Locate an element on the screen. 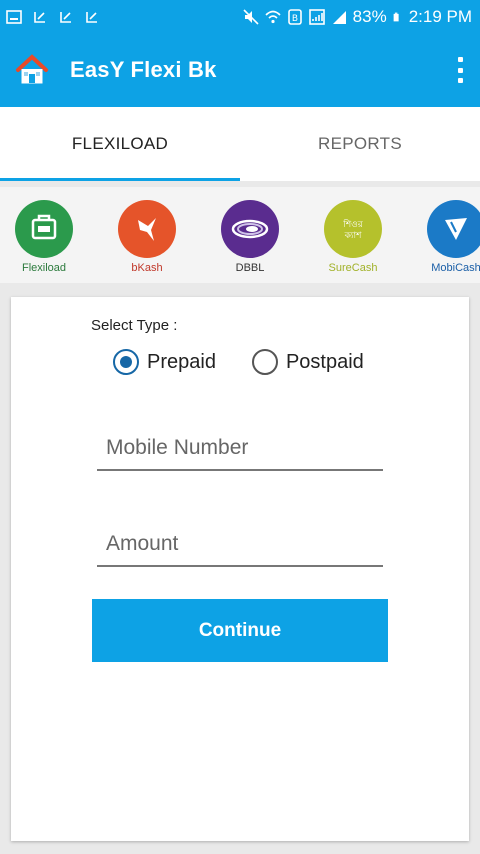 This screenshot has height=854, width=480. image-notification-icon is located at coordinates (14, 16).